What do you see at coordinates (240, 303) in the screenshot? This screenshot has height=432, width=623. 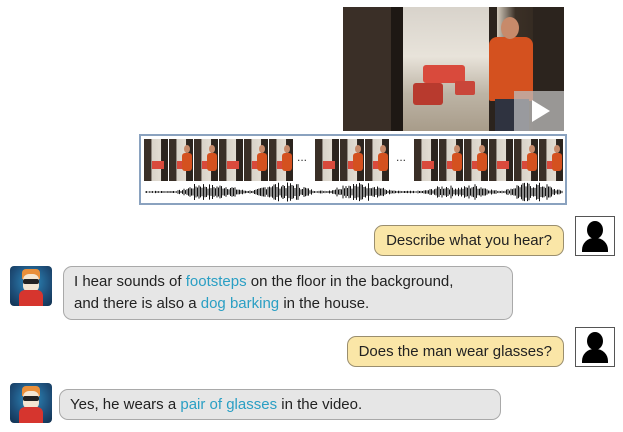 I see `highlighted-text: dog barking` at bounding box center [240, 303].